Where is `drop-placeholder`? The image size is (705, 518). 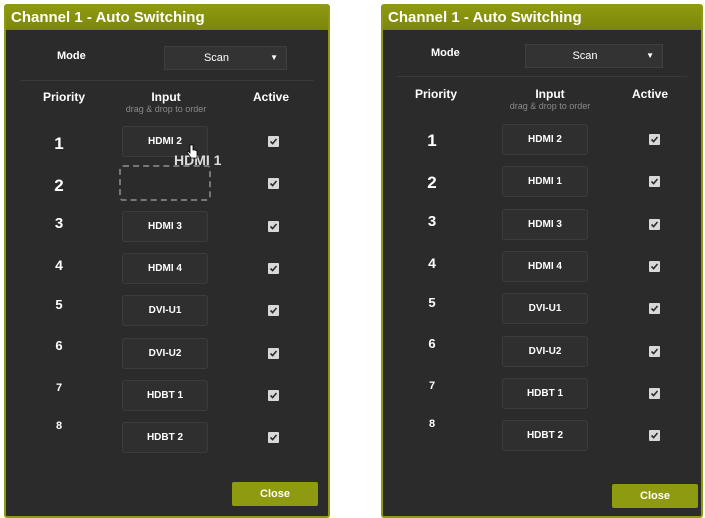
drop-placeholder is located at coordinates (165, 183).